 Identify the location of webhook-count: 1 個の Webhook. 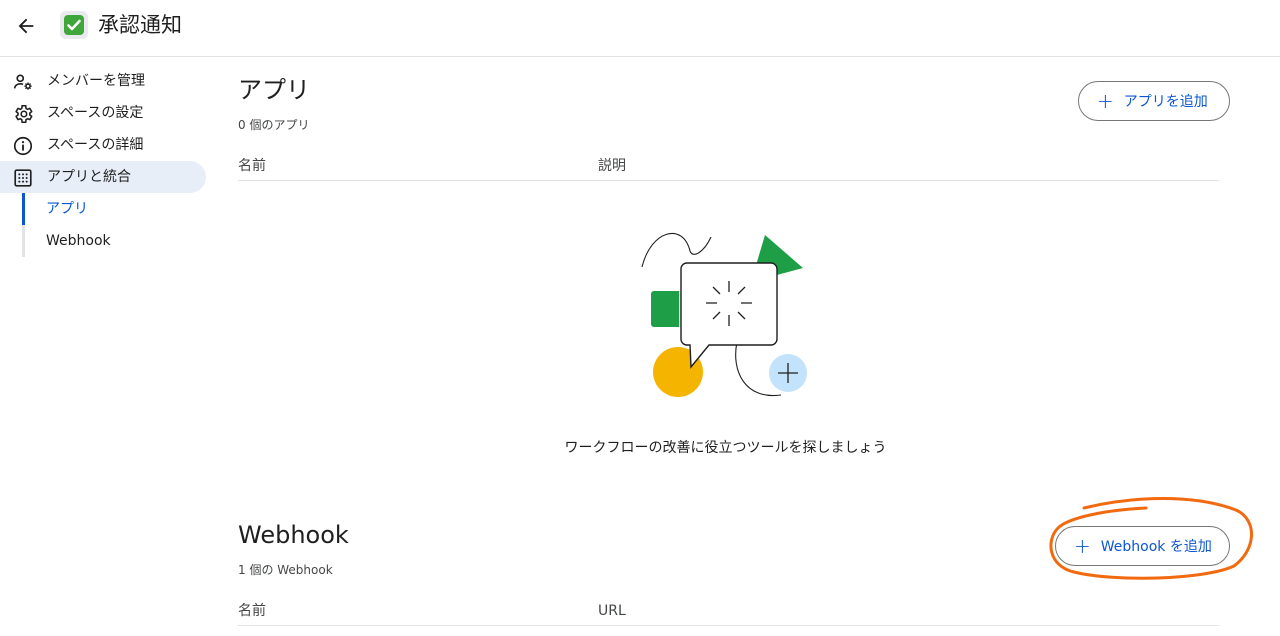
(285, 570).